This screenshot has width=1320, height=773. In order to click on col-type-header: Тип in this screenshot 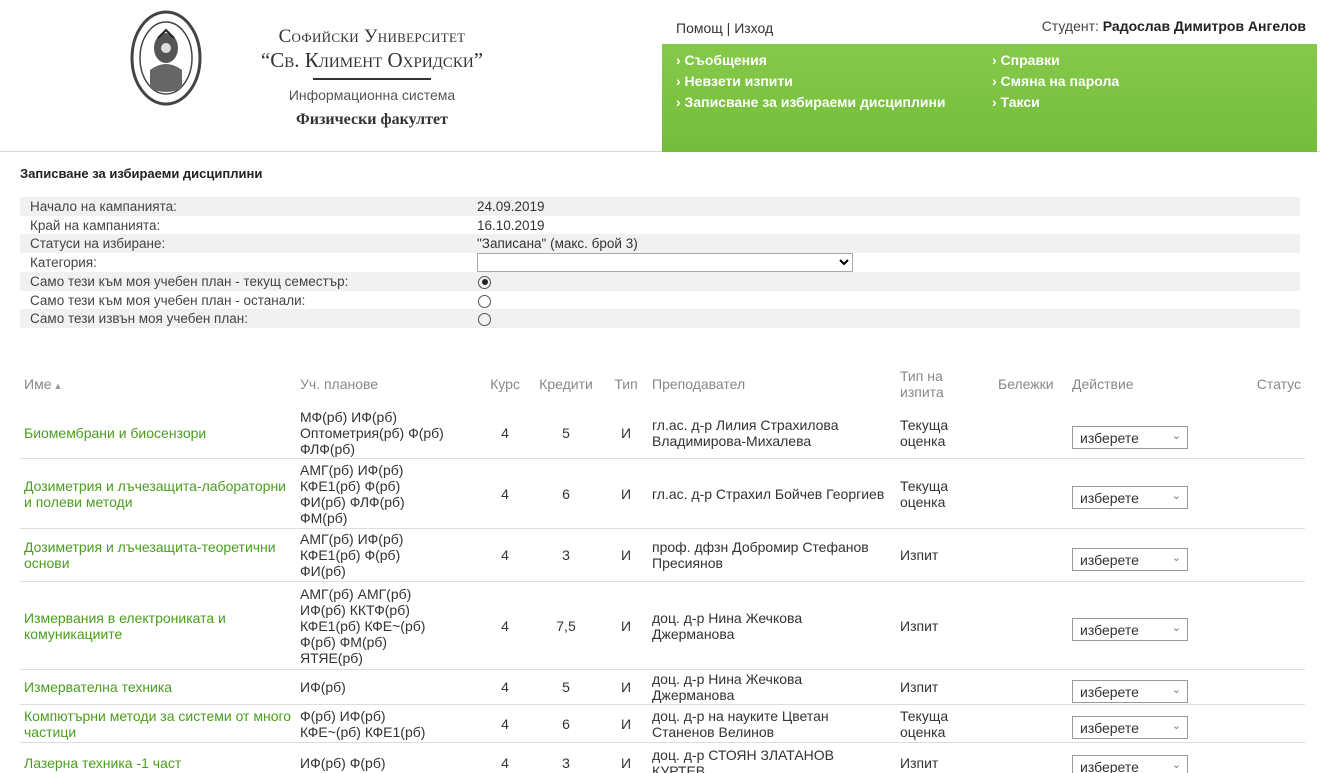, I will do `click(626, 384)`.